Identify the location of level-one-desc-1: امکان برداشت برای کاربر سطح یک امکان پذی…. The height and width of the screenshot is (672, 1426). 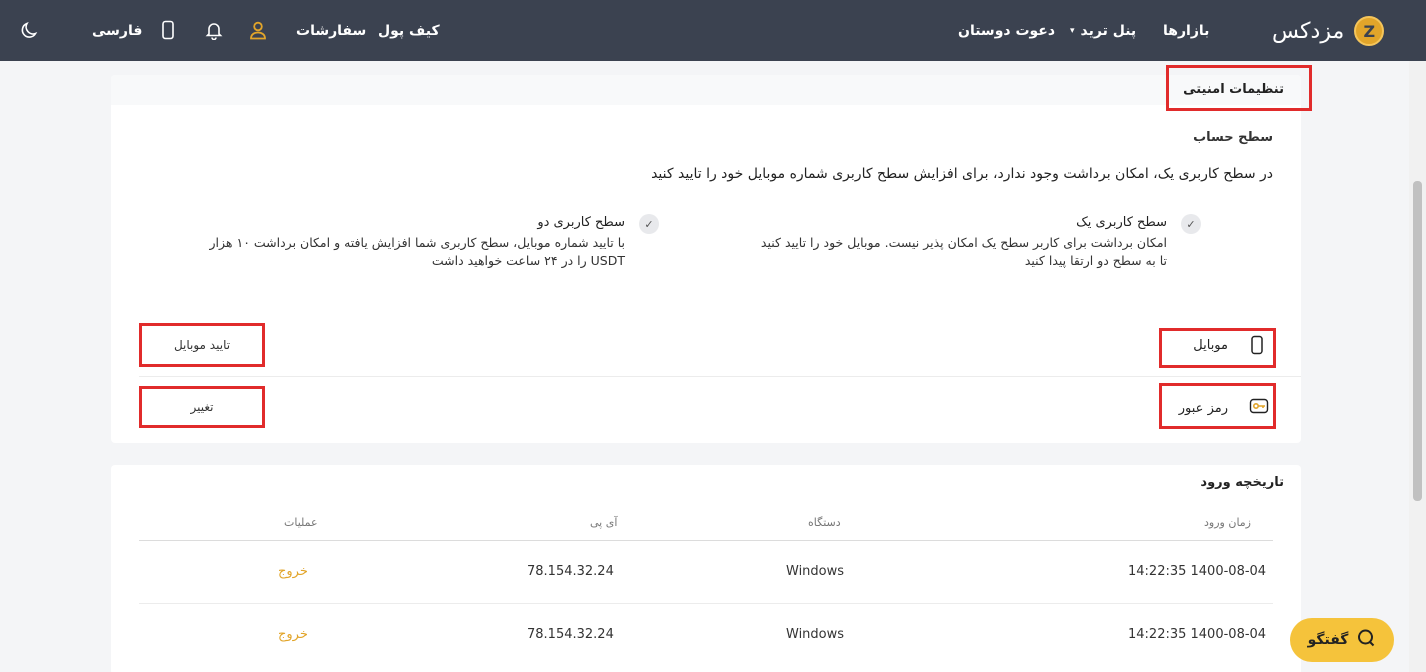
(963, 242).